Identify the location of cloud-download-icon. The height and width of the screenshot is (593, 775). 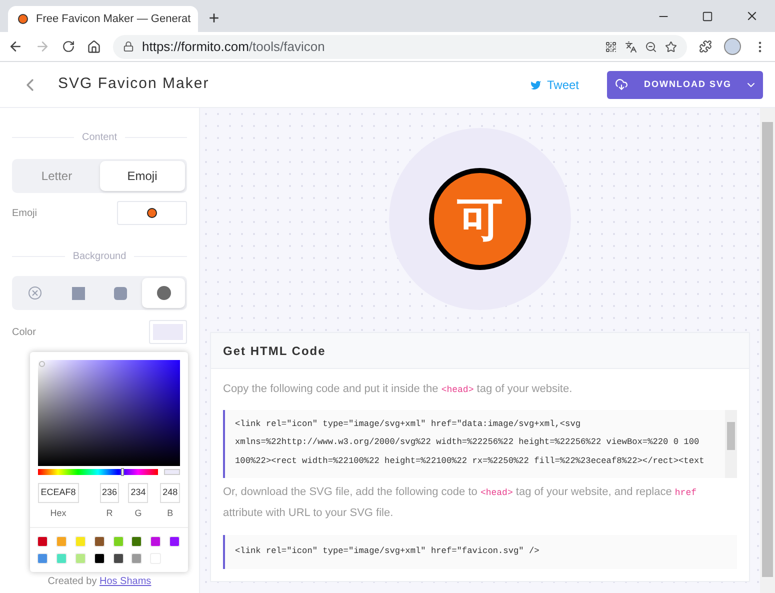
(621, 84).